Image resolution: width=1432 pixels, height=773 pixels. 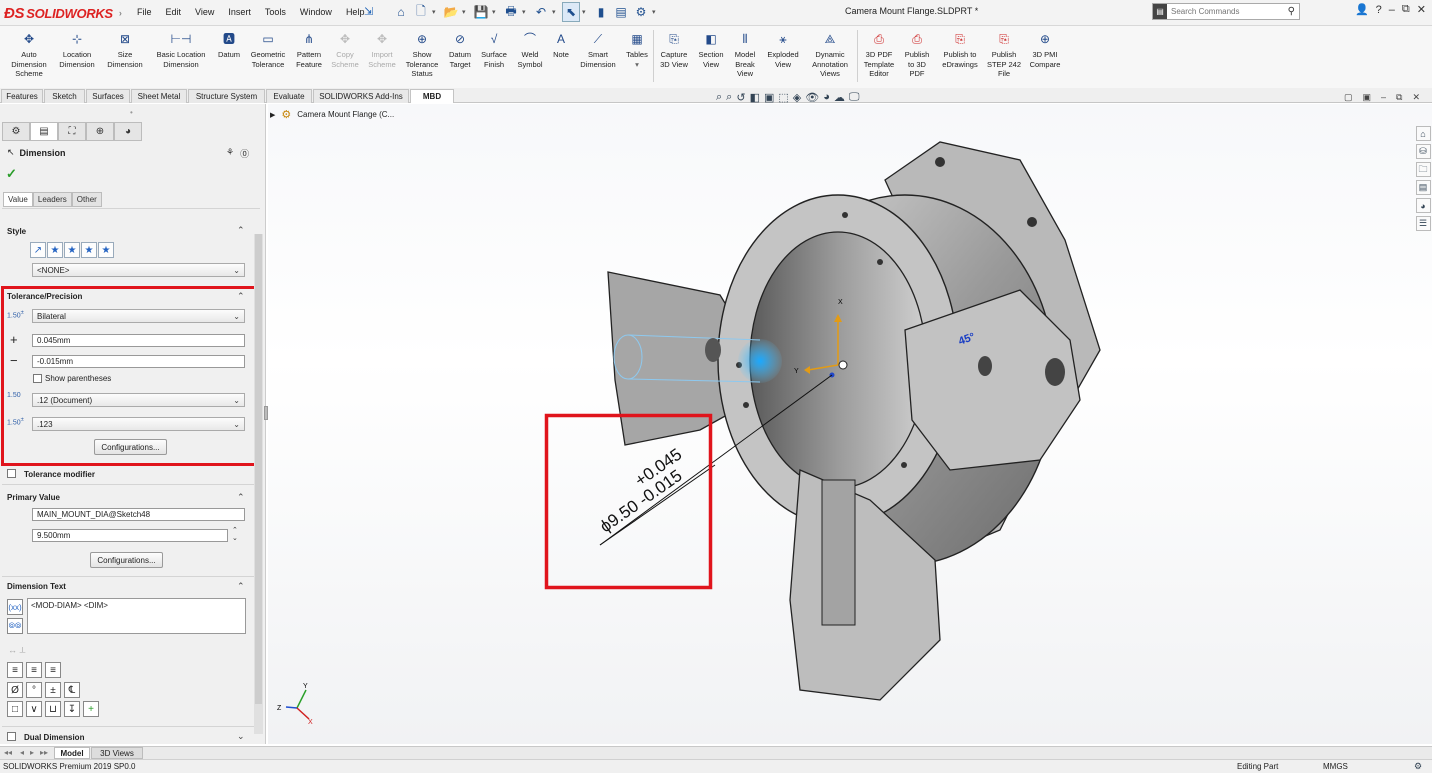 I want to click on more-symbols-icon: +, so click(x=91, y=709).